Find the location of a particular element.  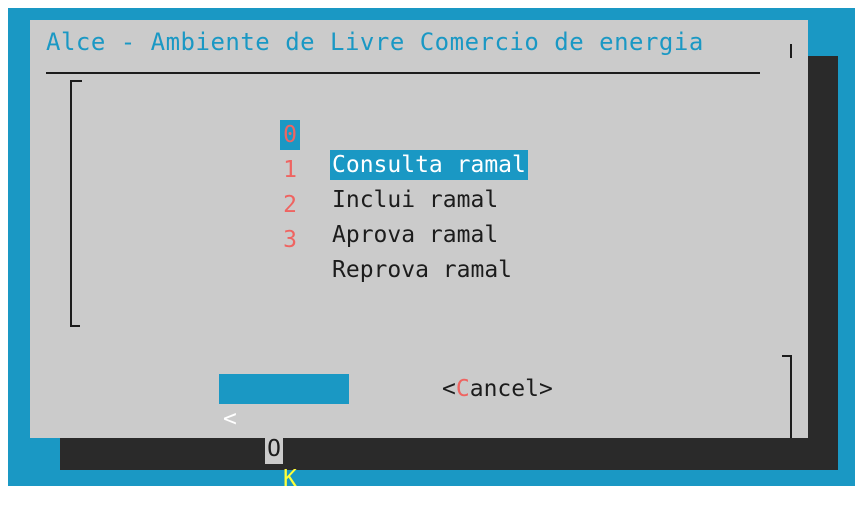

menu-item-consulta-ramal: 0 Consulta ramal is located at coordinates (404, 135).